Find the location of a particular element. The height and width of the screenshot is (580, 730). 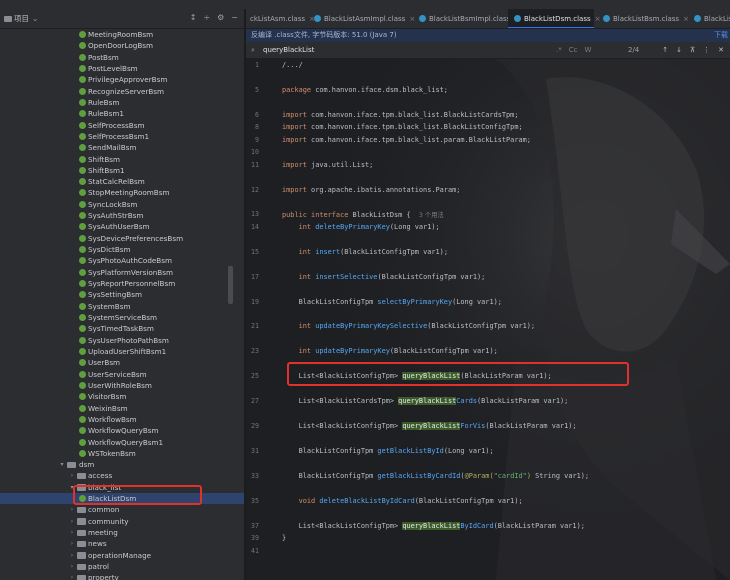

tree-item-label: UserWithRoleBsm is located at coordinates (120, 385).